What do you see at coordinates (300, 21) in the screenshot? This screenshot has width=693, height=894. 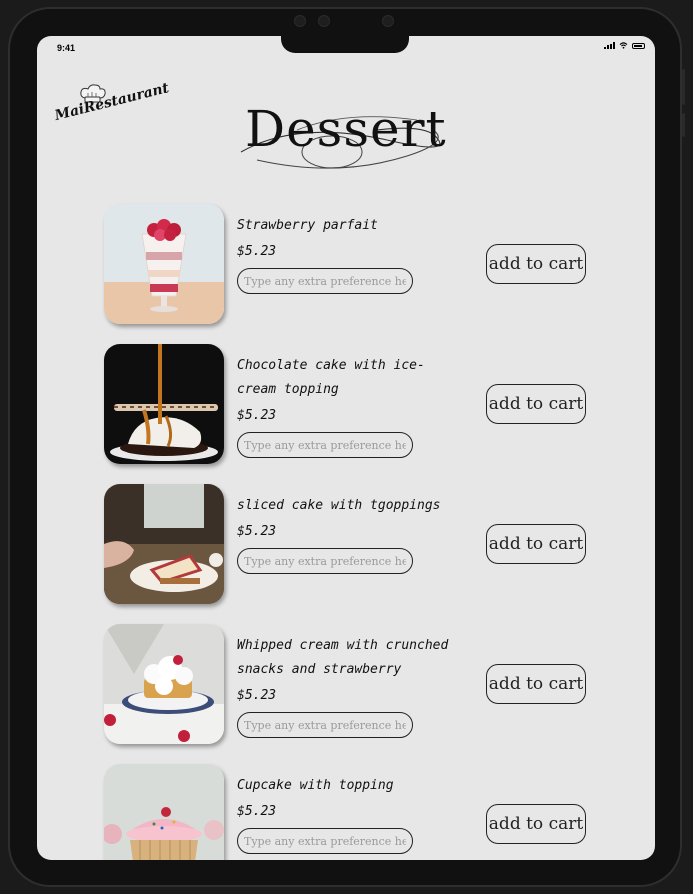 I see `camera-icon` at bounding box center [300, 21].